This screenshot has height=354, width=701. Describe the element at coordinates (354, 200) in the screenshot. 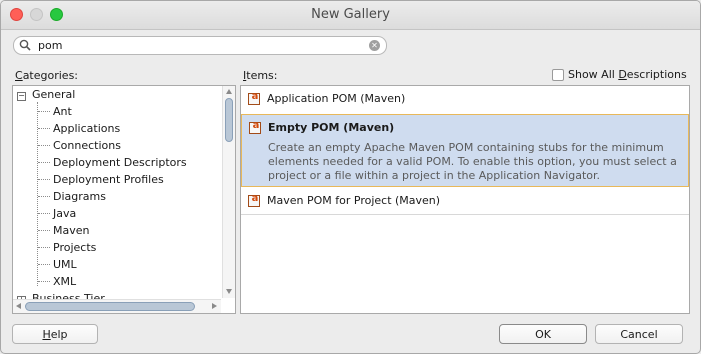

I see `item-name: Maven POM for Project (Maven)` at that location.